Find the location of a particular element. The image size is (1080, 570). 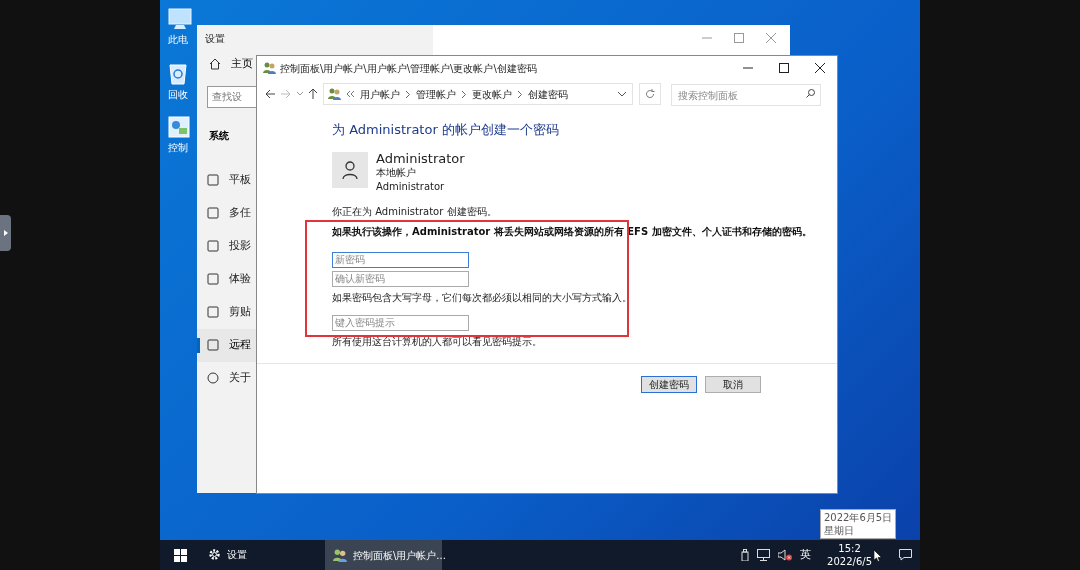

hint-text: 所有使用这台计算机的人都可以看见密码提示。 is located at coordinates (437, 341).